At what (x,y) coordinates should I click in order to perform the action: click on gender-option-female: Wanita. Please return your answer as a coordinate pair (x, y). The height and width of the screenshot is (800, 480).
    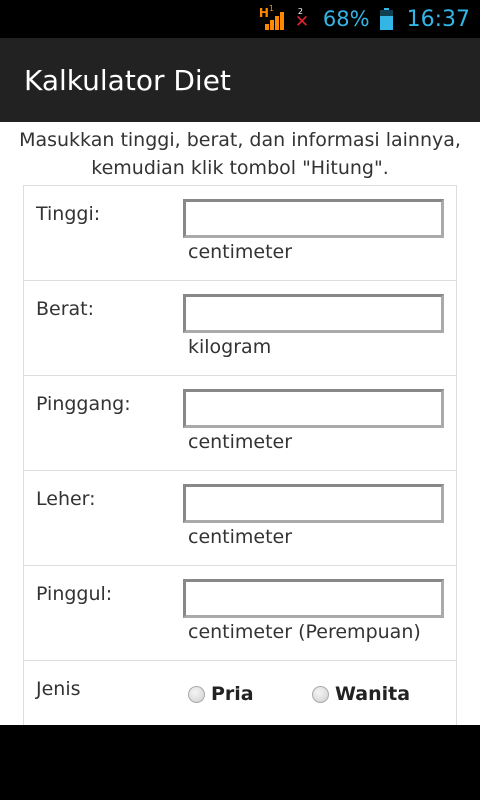
    Looking at the image, I should click on (361, 694).